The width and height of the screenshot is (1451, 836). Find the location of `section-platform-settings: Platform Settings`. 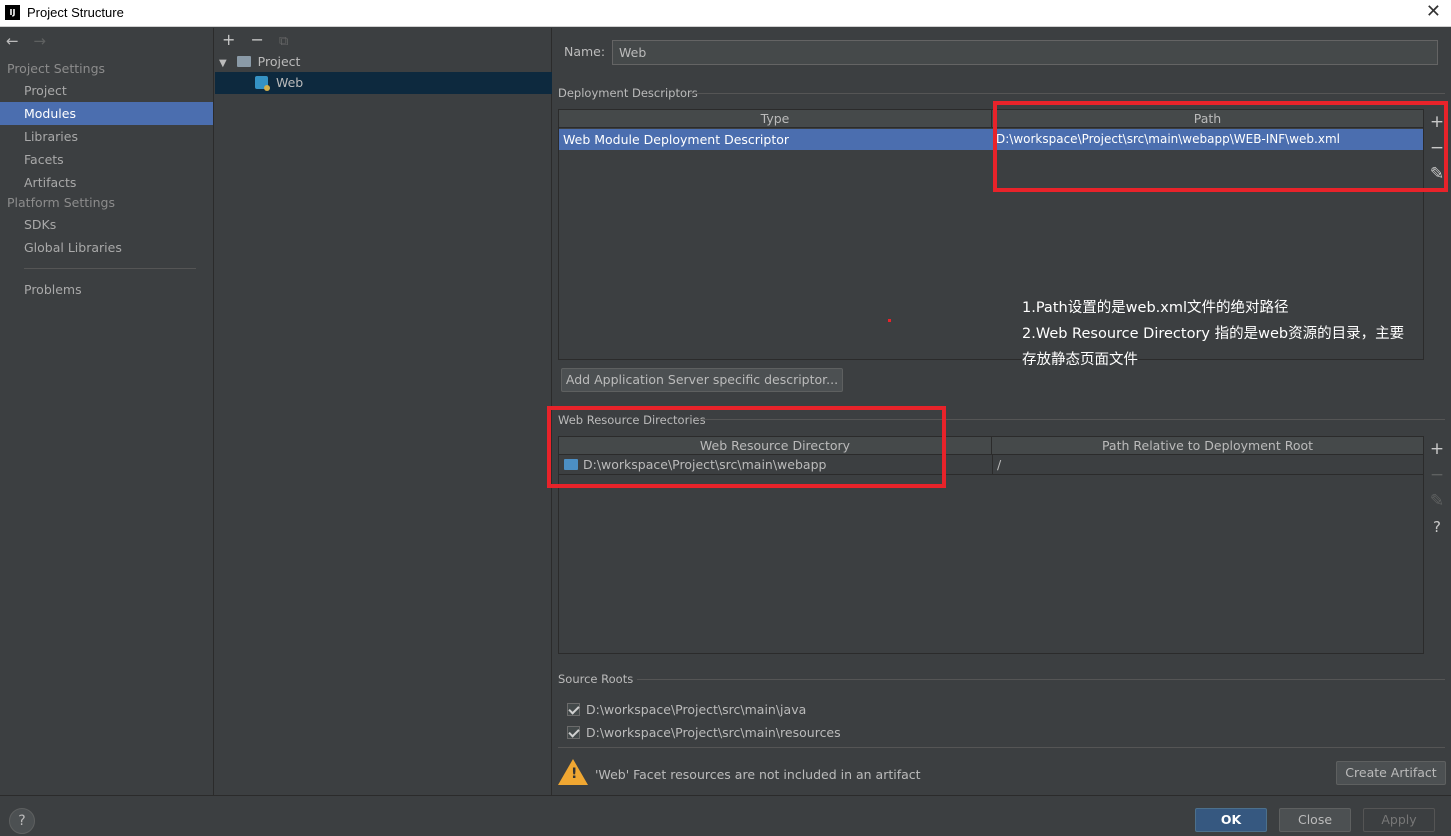

section-platform-settings: Platform Settings is located at coordinates (61, 202).